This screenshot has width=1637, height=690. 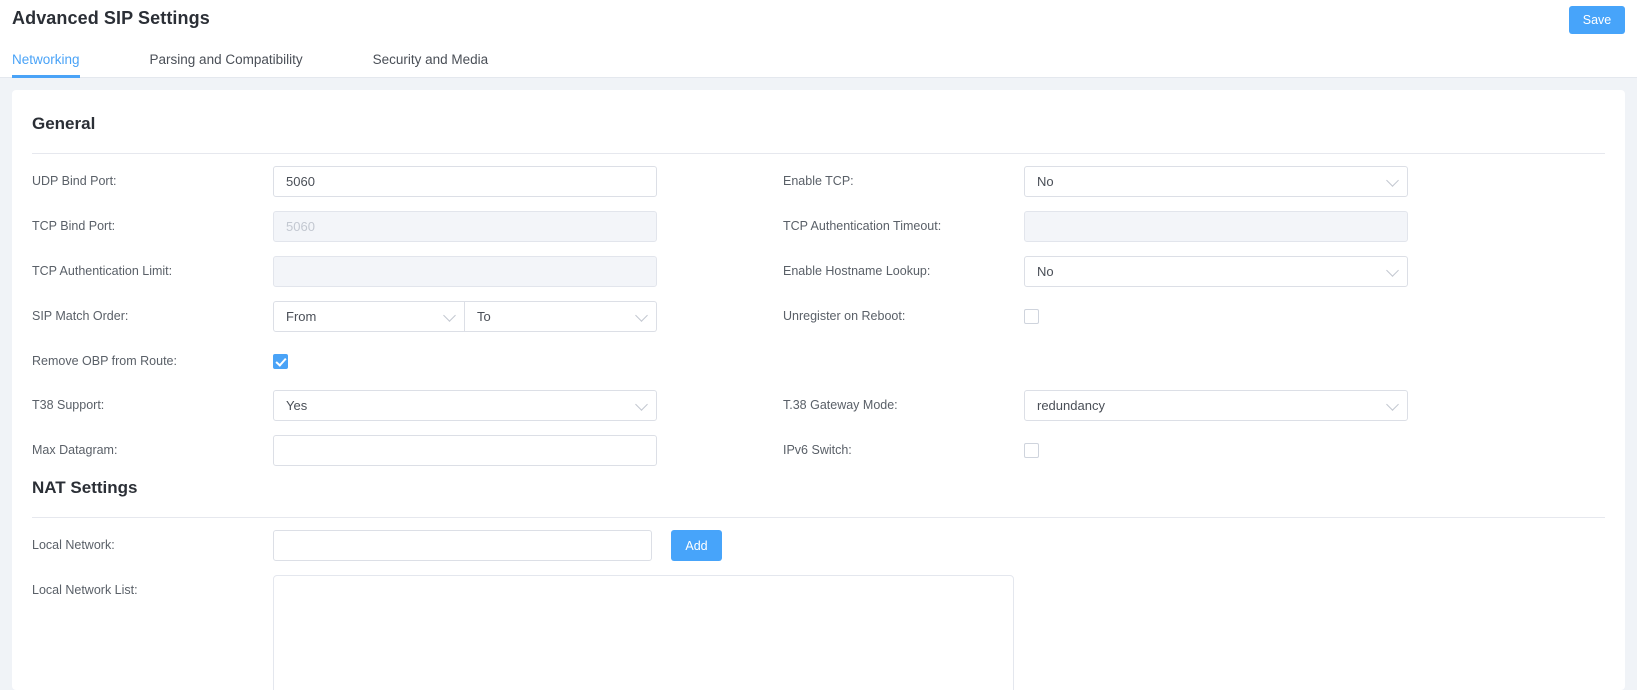 I want to click on label-enable-tcp: Enable TCP:, so click(x=818, y=181).